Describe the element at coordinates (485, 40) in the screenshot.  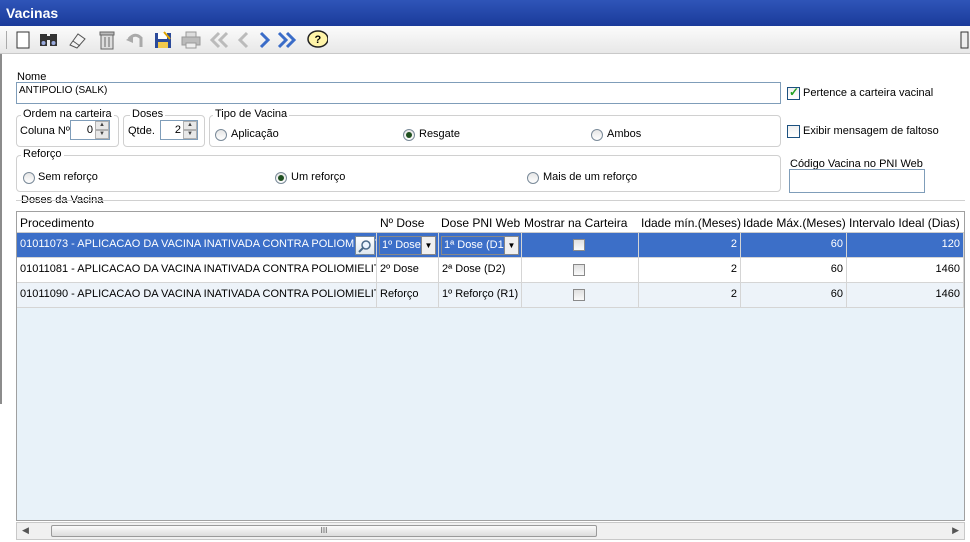
I see `toolbar: ?` at that location.